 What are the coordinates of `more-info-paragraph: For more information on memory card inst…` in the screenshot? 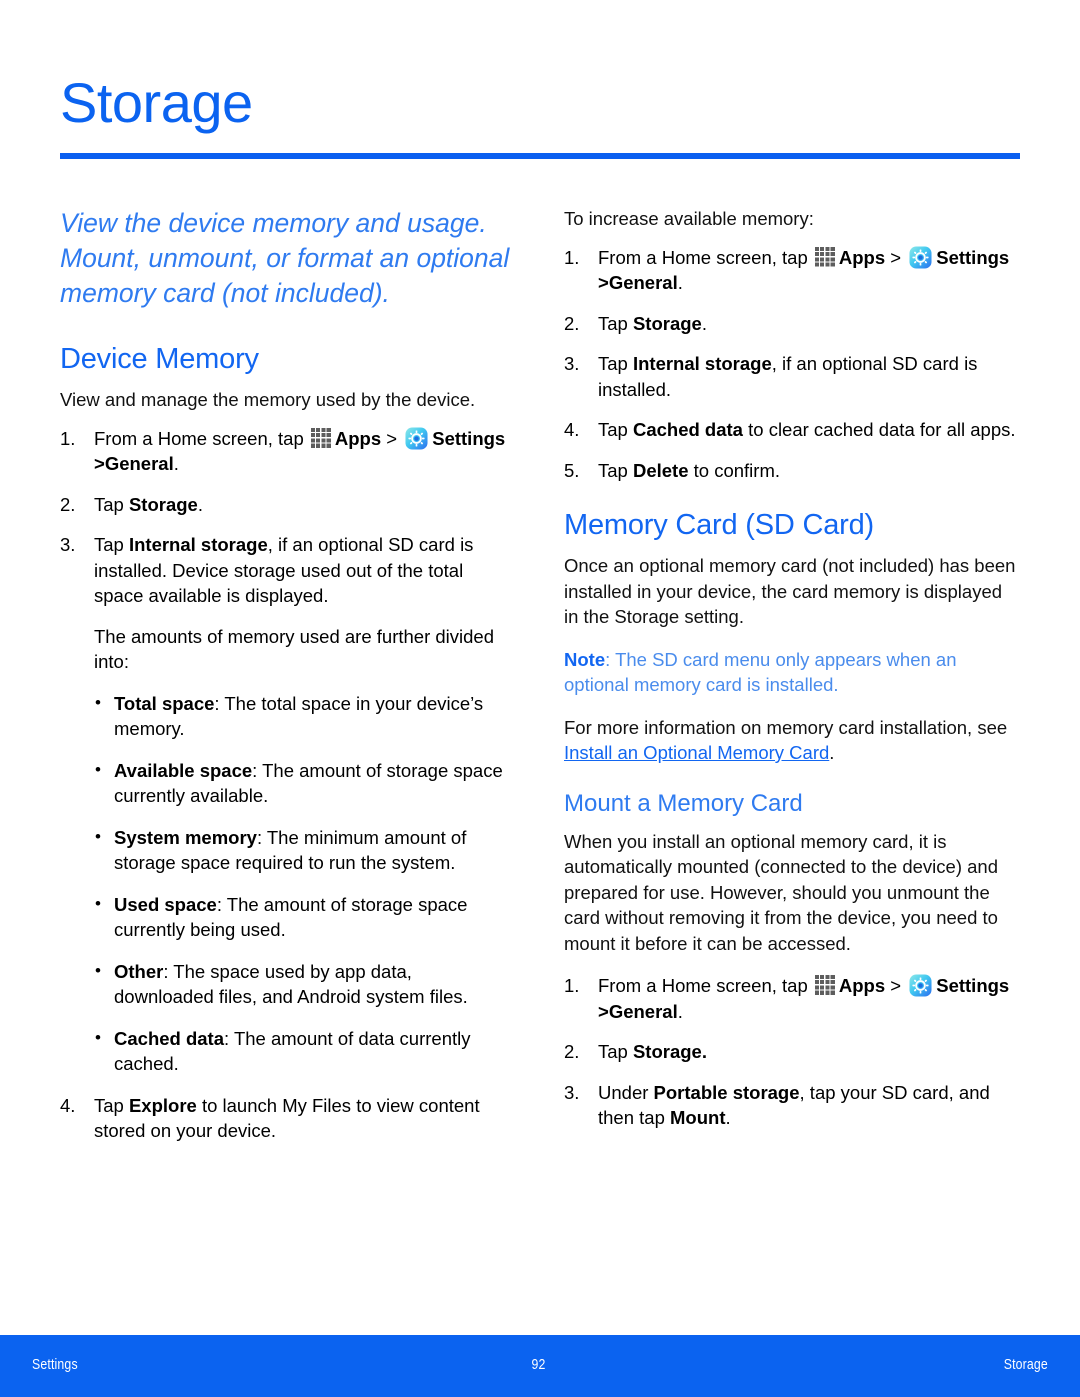 It's located at (792, 740).